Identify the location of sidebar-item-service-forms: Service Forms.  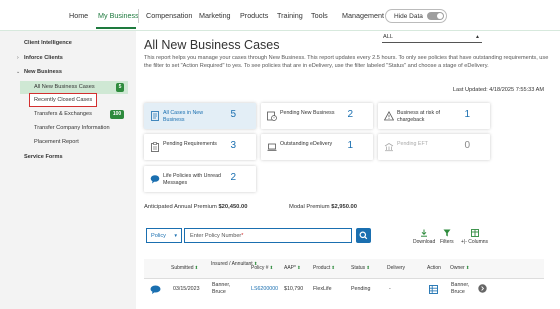
(43, 157).